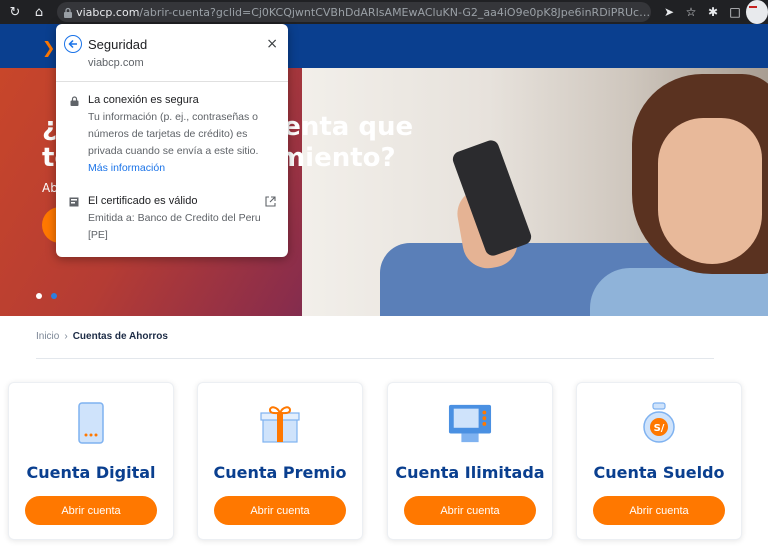 Image resolution: width=768 pixels, height=555 pixels. Describe the element at coordinates (691, 12) in the screenshot. I see `star-icon: ☆` at that location.